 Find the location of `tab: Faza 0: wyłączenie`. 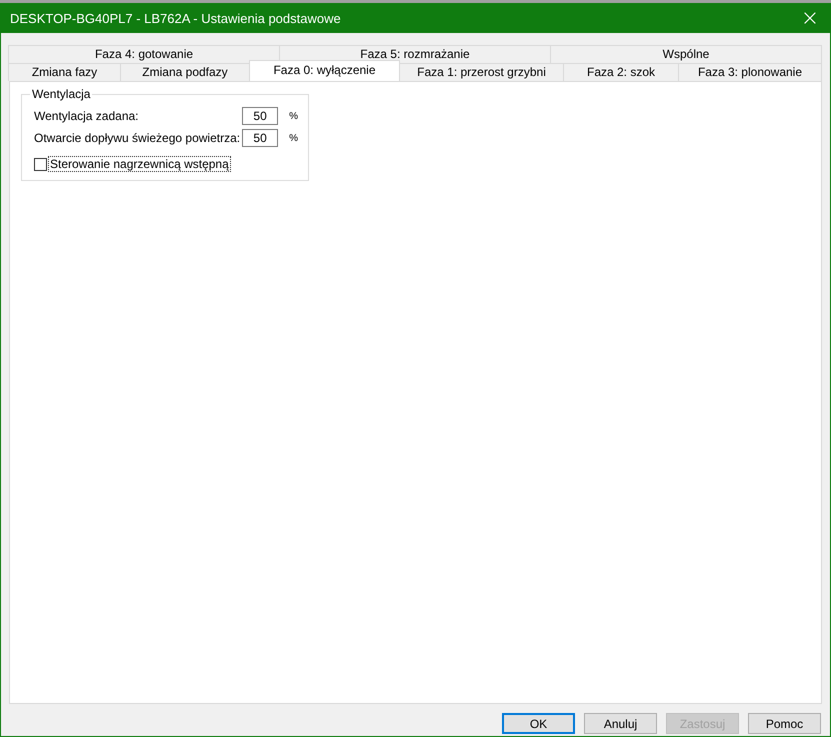

tab: Faza 0: wyłączenie is located at coordinates (324, 70).